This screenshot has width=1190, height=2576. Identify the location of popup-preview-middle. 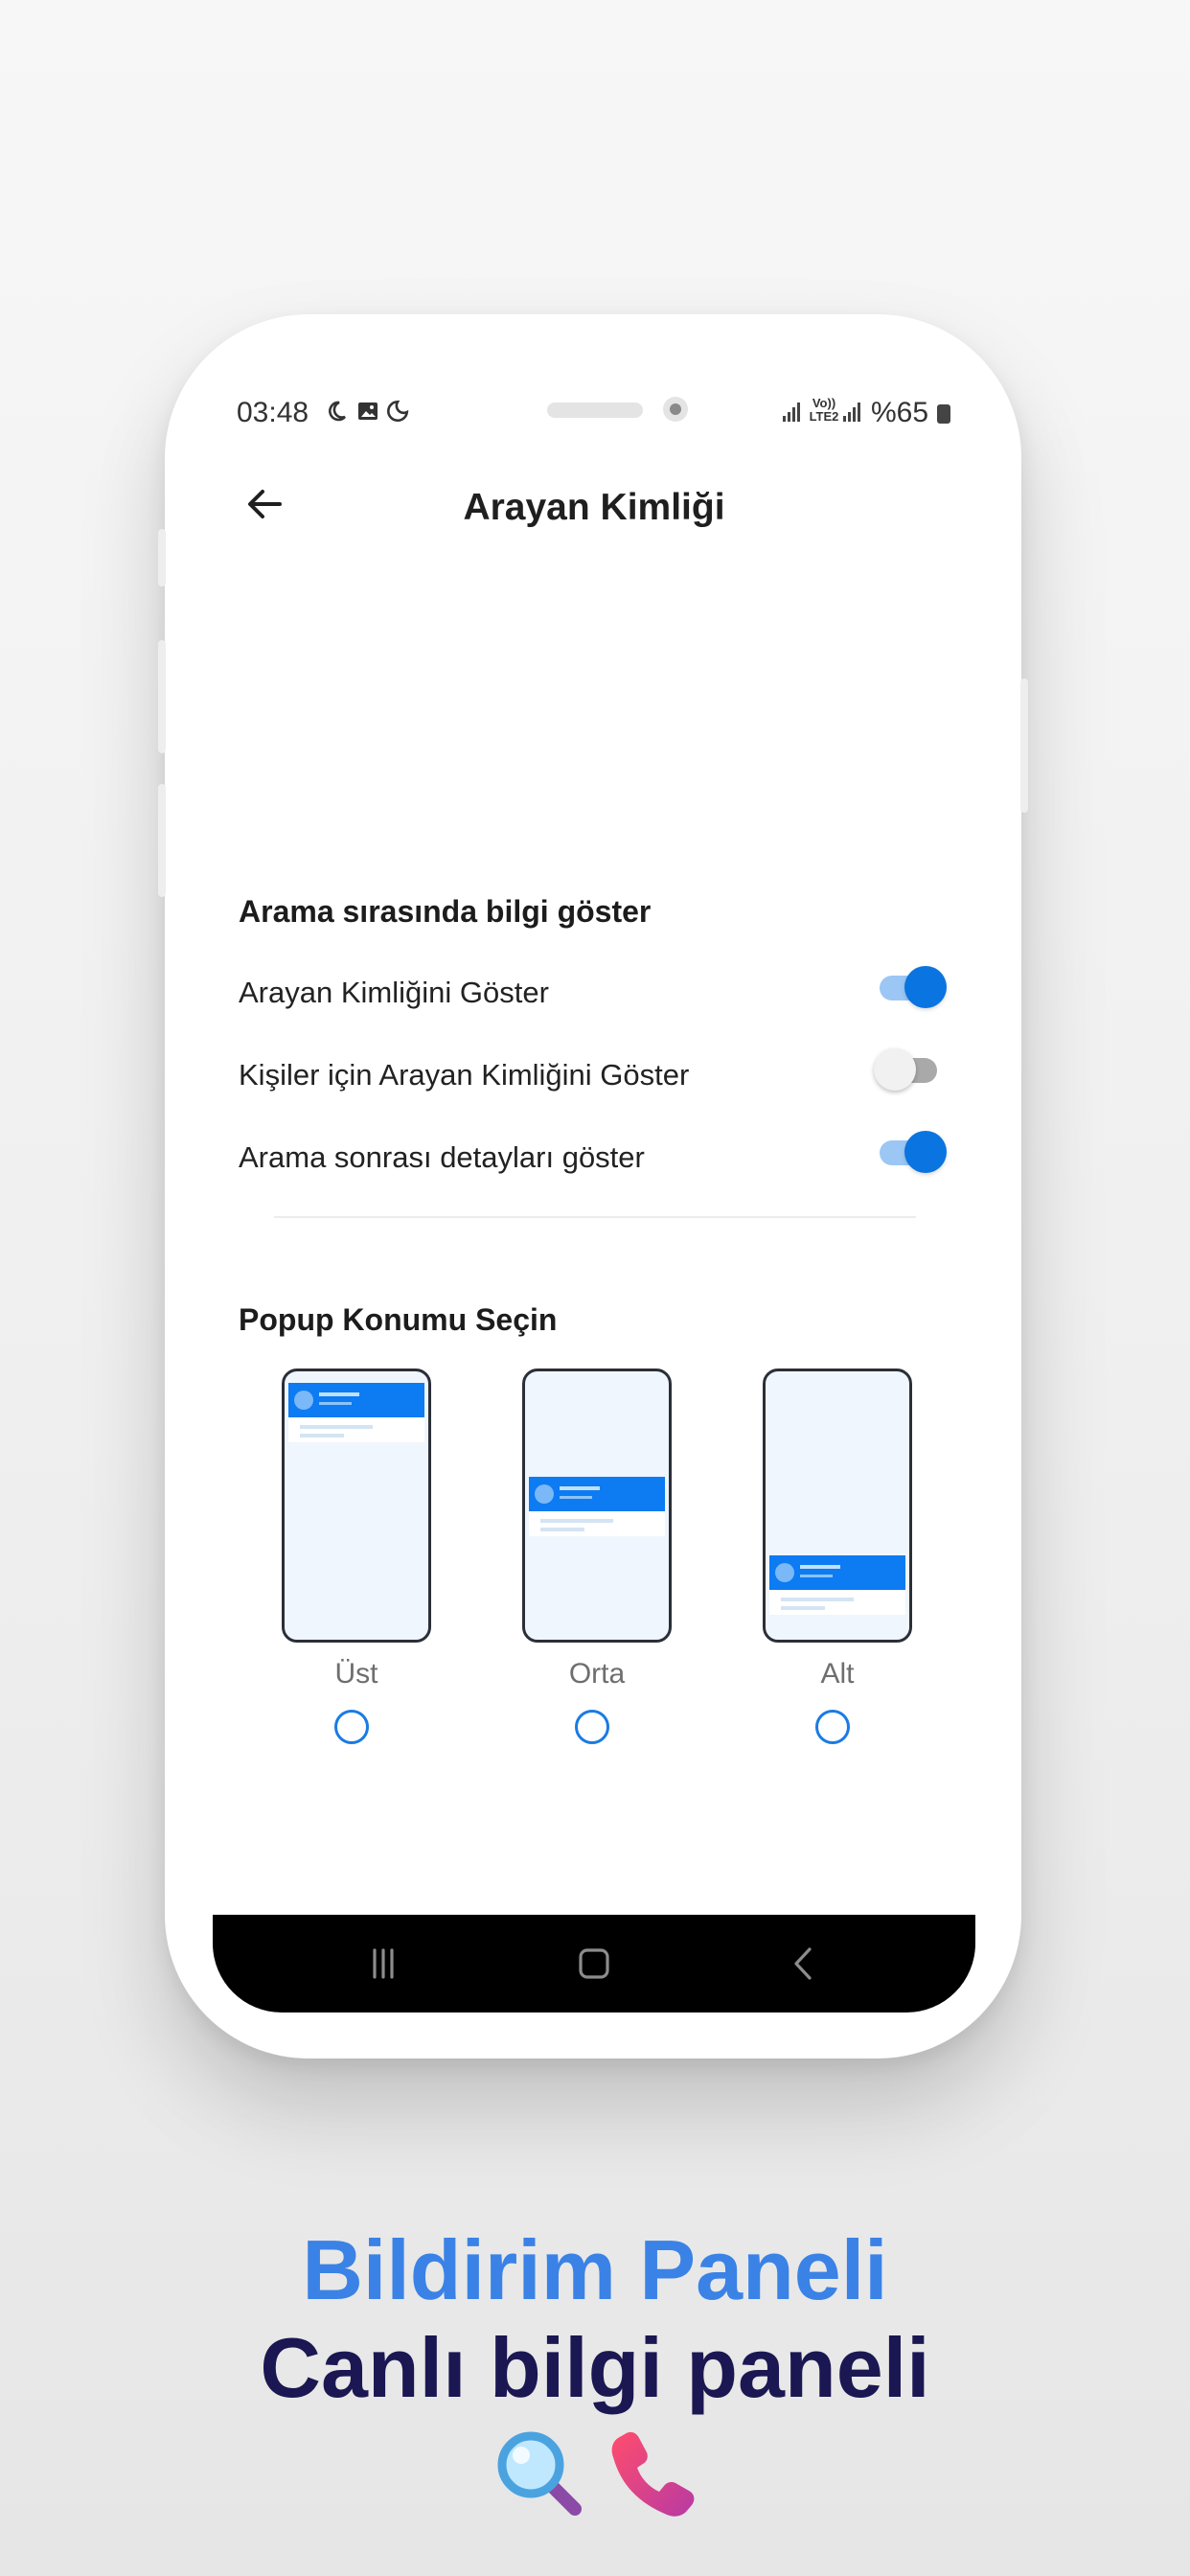
(597, 1506).